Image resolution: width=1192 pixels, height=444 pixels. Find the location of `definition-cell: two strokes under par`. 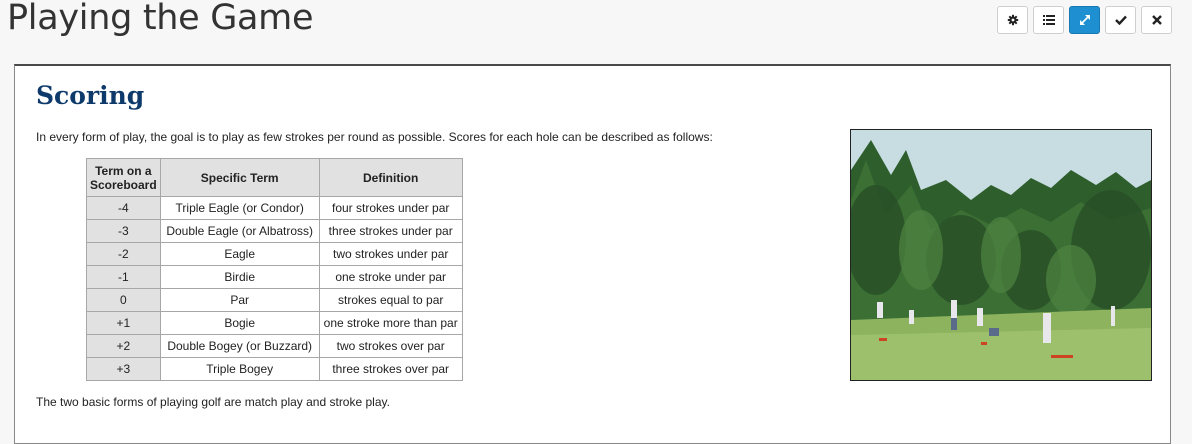

definition-cell: two strokes under par is located at coordinates (390, 254).